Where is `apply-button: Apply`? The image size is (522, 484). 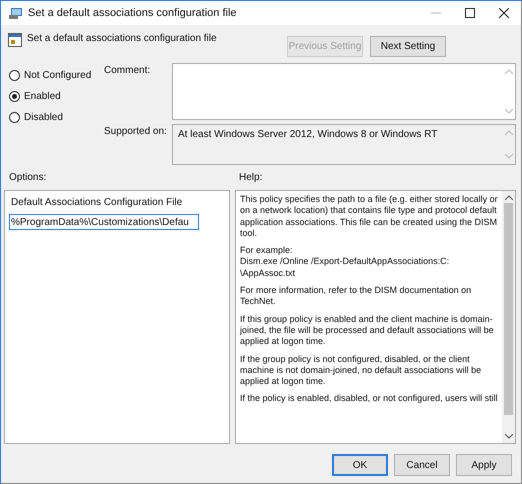 apply-button: Apply is located at coordinates (484, 465).